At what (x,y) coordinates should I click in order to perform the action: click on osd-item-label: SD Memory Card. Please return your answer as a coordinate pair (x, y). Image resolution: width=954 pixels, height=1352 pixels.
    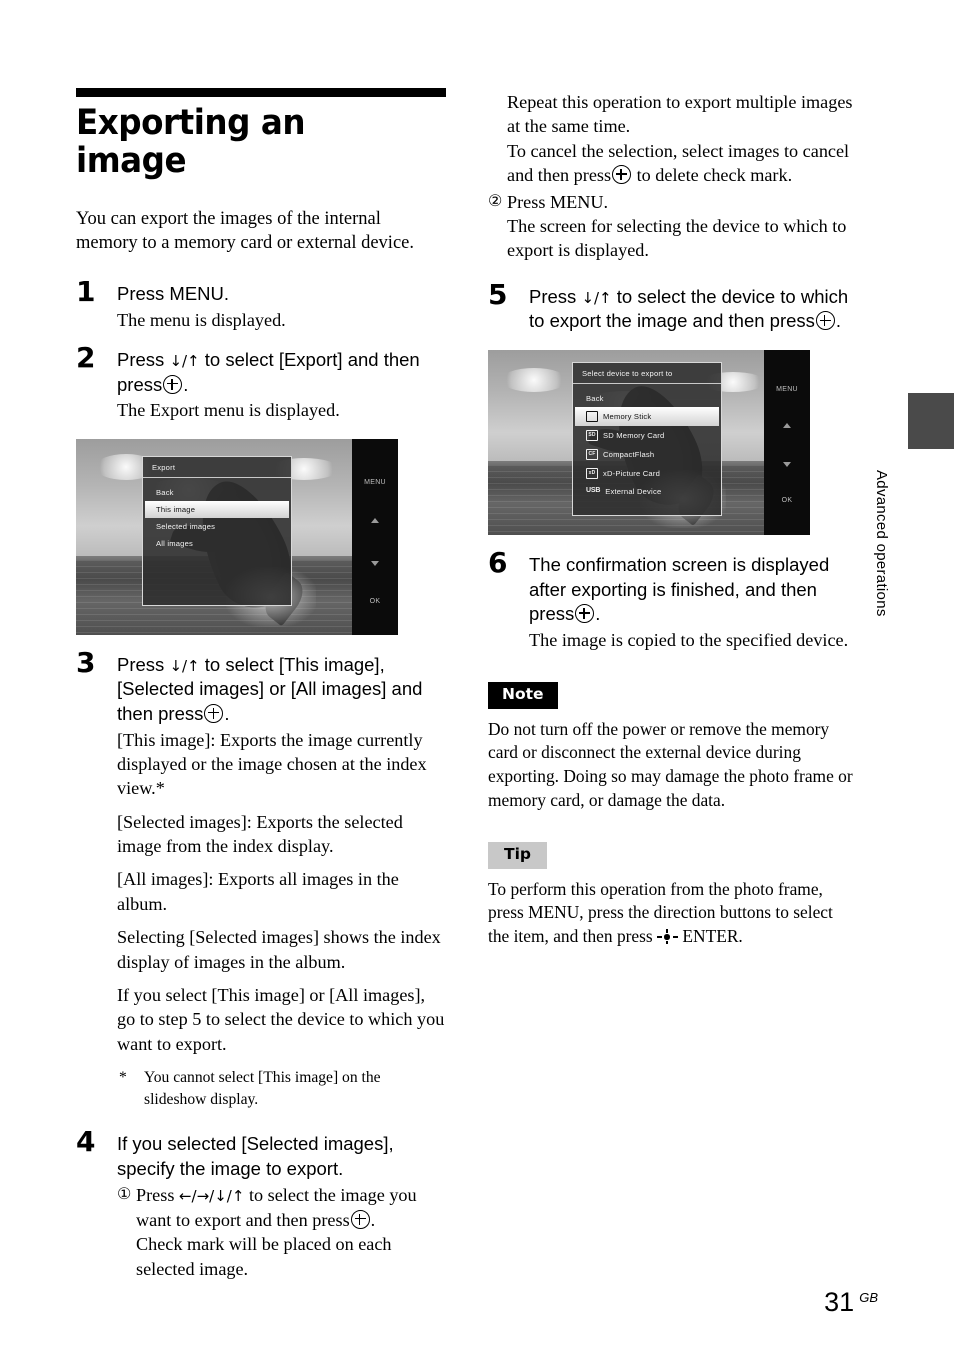
    Looking at the image, I should click on (634, 435).